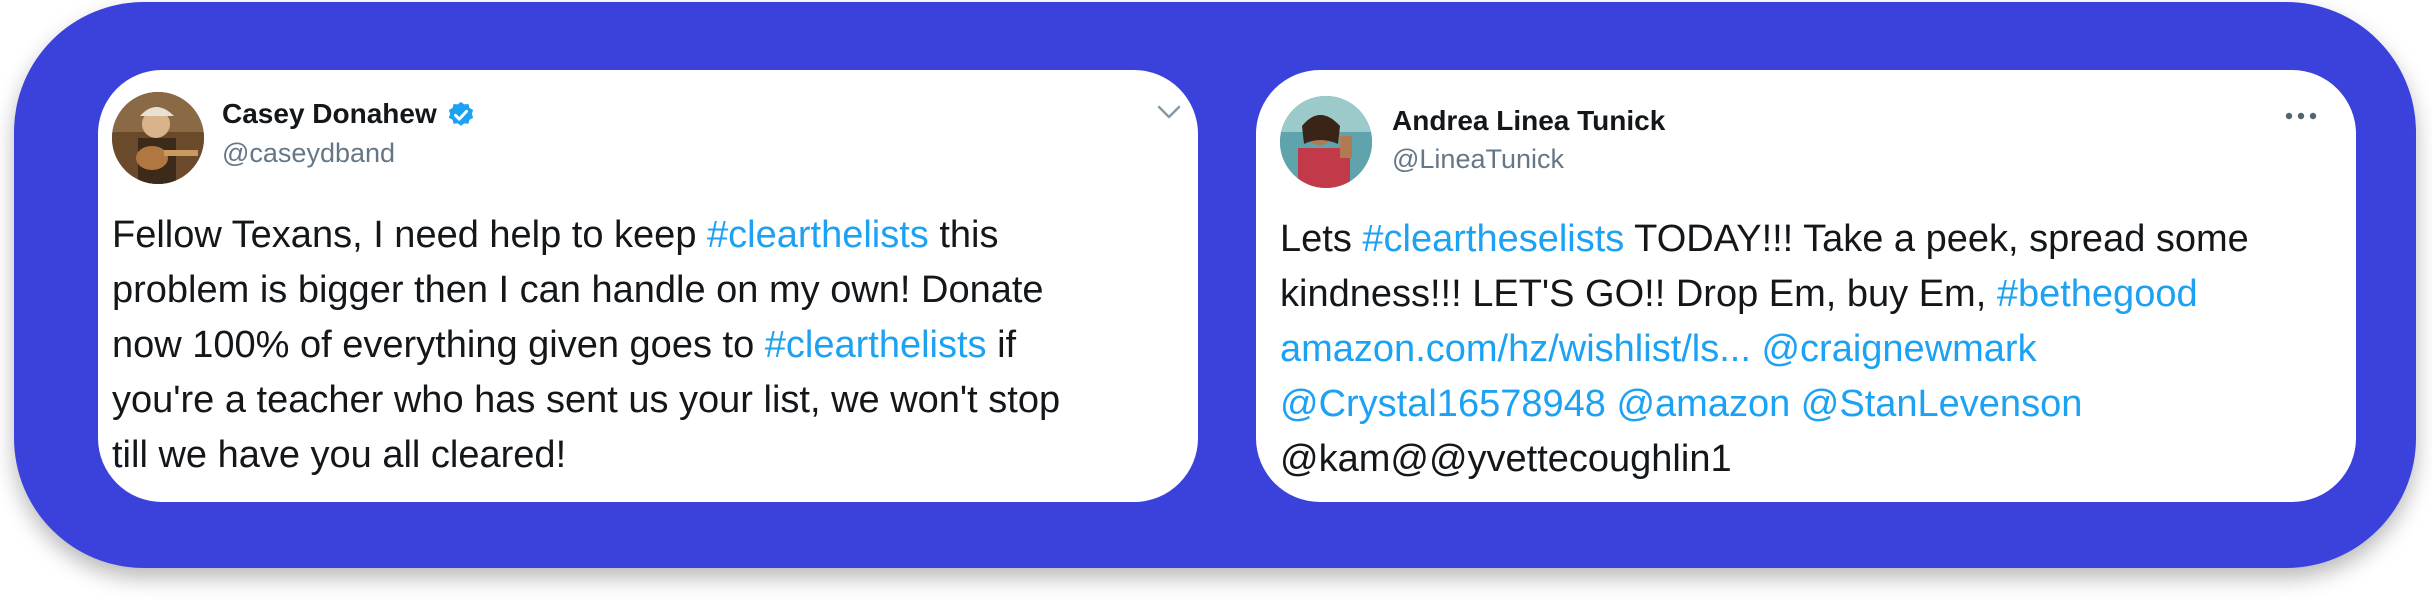 The image size is (2432, 602). I want to click on tweet-text-segment: this, so click(963, 235).